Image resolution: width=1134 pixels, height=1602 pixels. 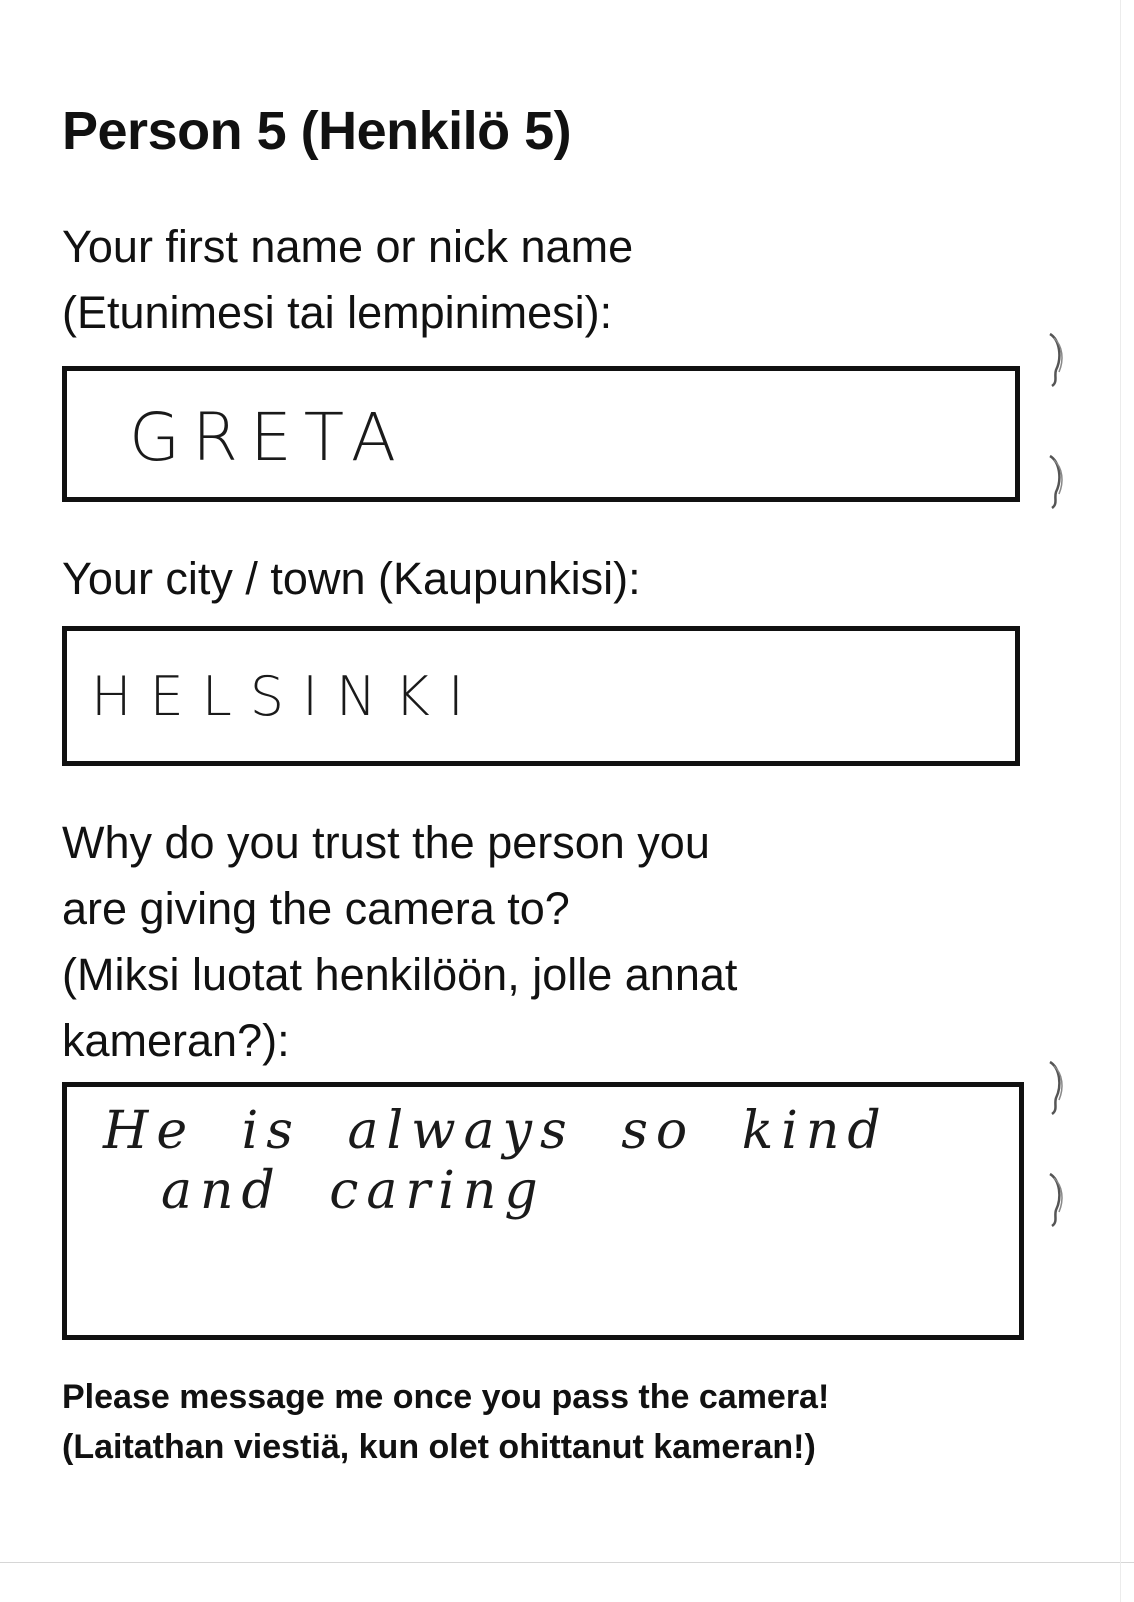 What do you see at coordinates (496, 1131) in the screenshot?
I see `trust-handwritten-line-1: He is always so kind` at bounding box center [496, 1131].